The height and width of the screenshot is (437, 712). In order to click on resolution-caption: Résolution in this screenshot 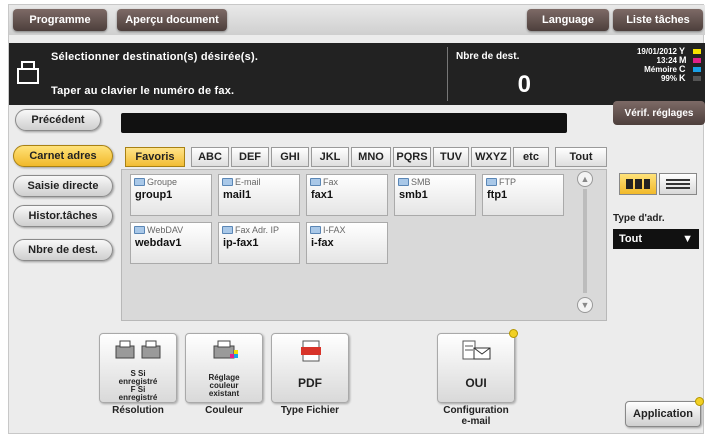, I will do `click(138, 410)`.